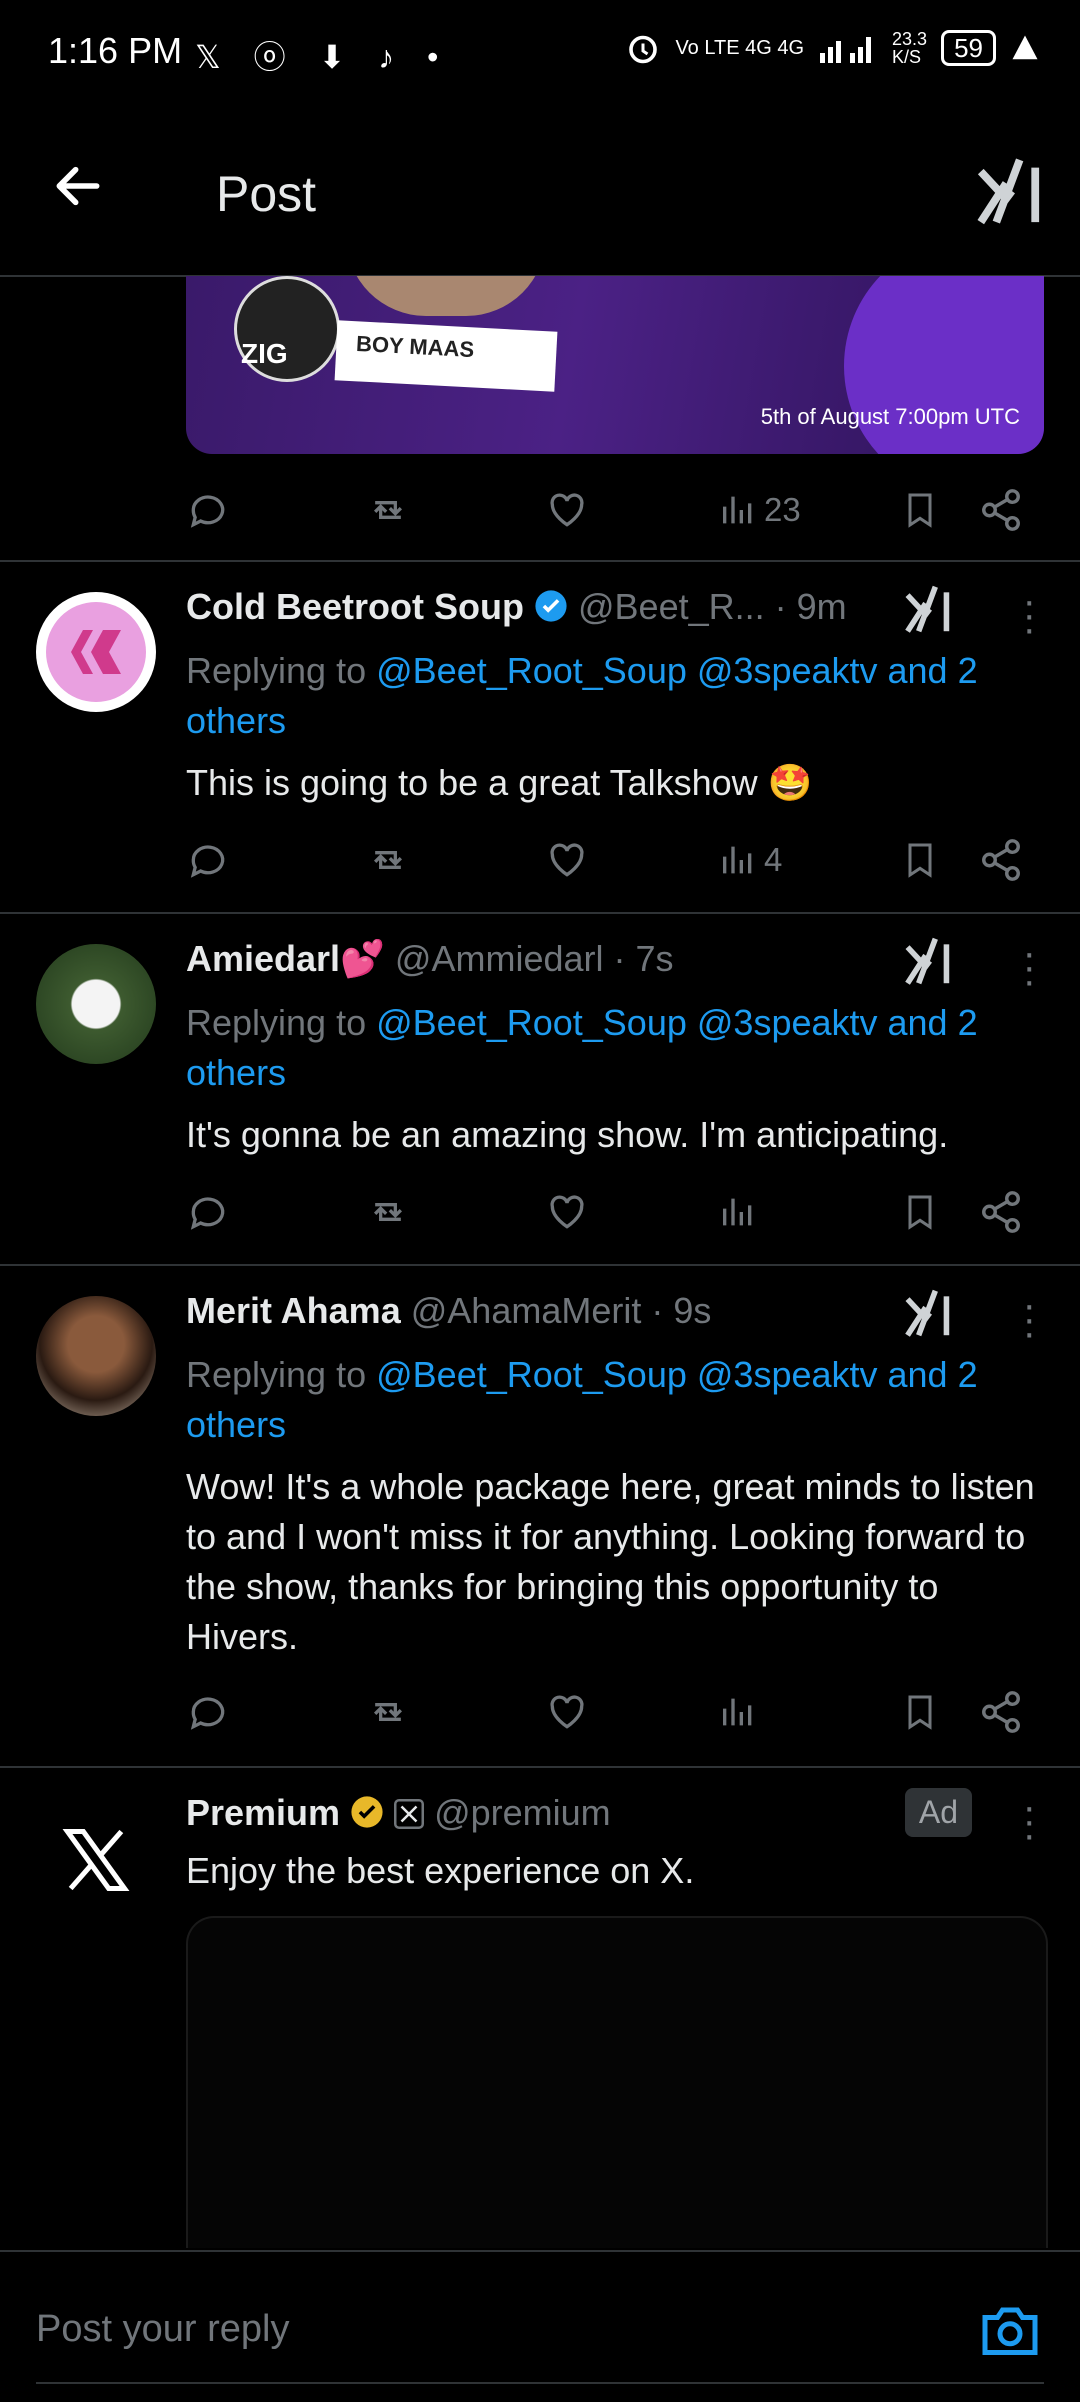 This screenshot has width=1080, height=2402. I want to click on event-date: 5th of August 7:00pm UTC, so click(890, 416).